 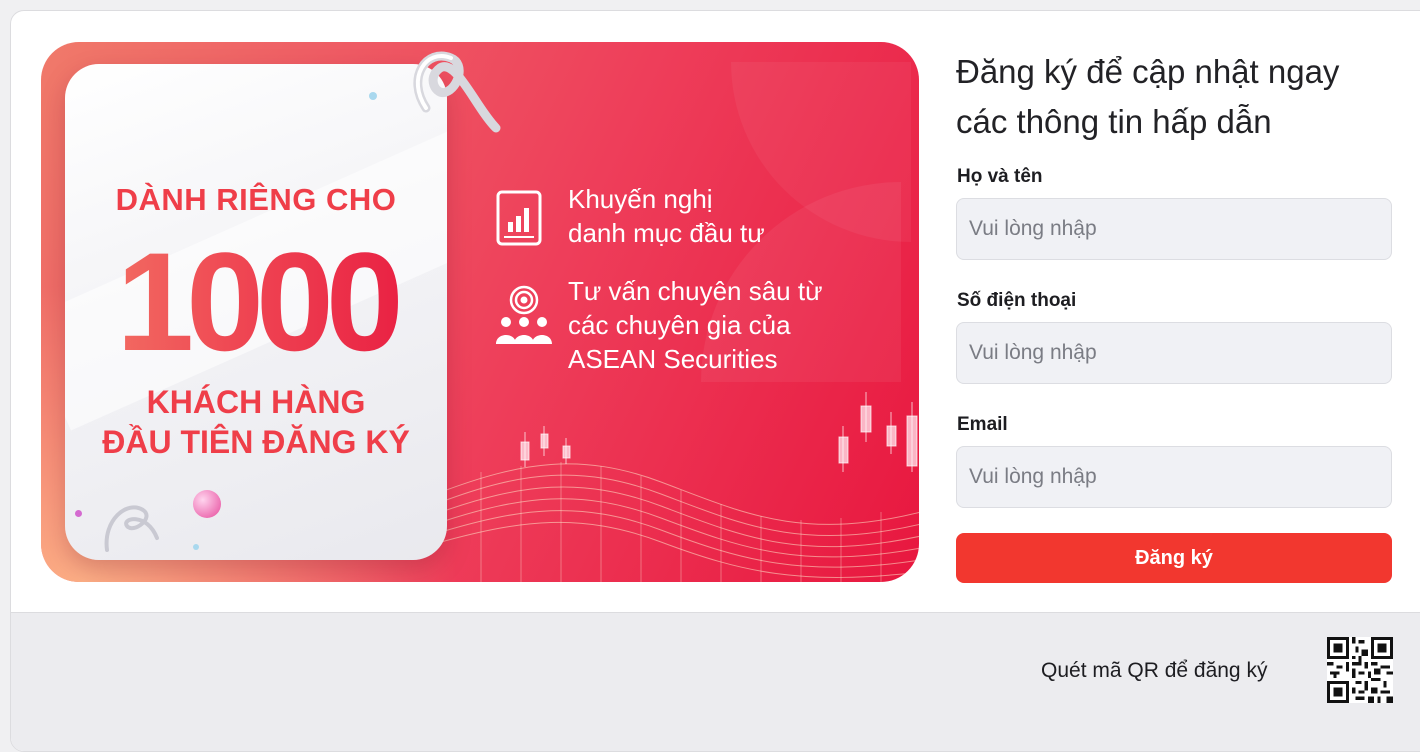 What do you see at coordinates (1174, 353) in the screenshot?
I see `phone-input` at bounding box center [1174, 353].